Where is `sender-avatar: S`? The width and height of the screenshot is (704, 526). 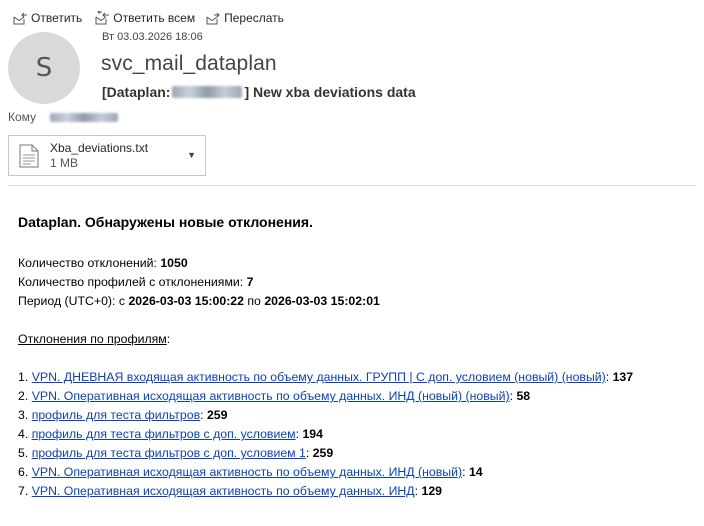 sender-avatar: S is located at coordinates (44, 68).